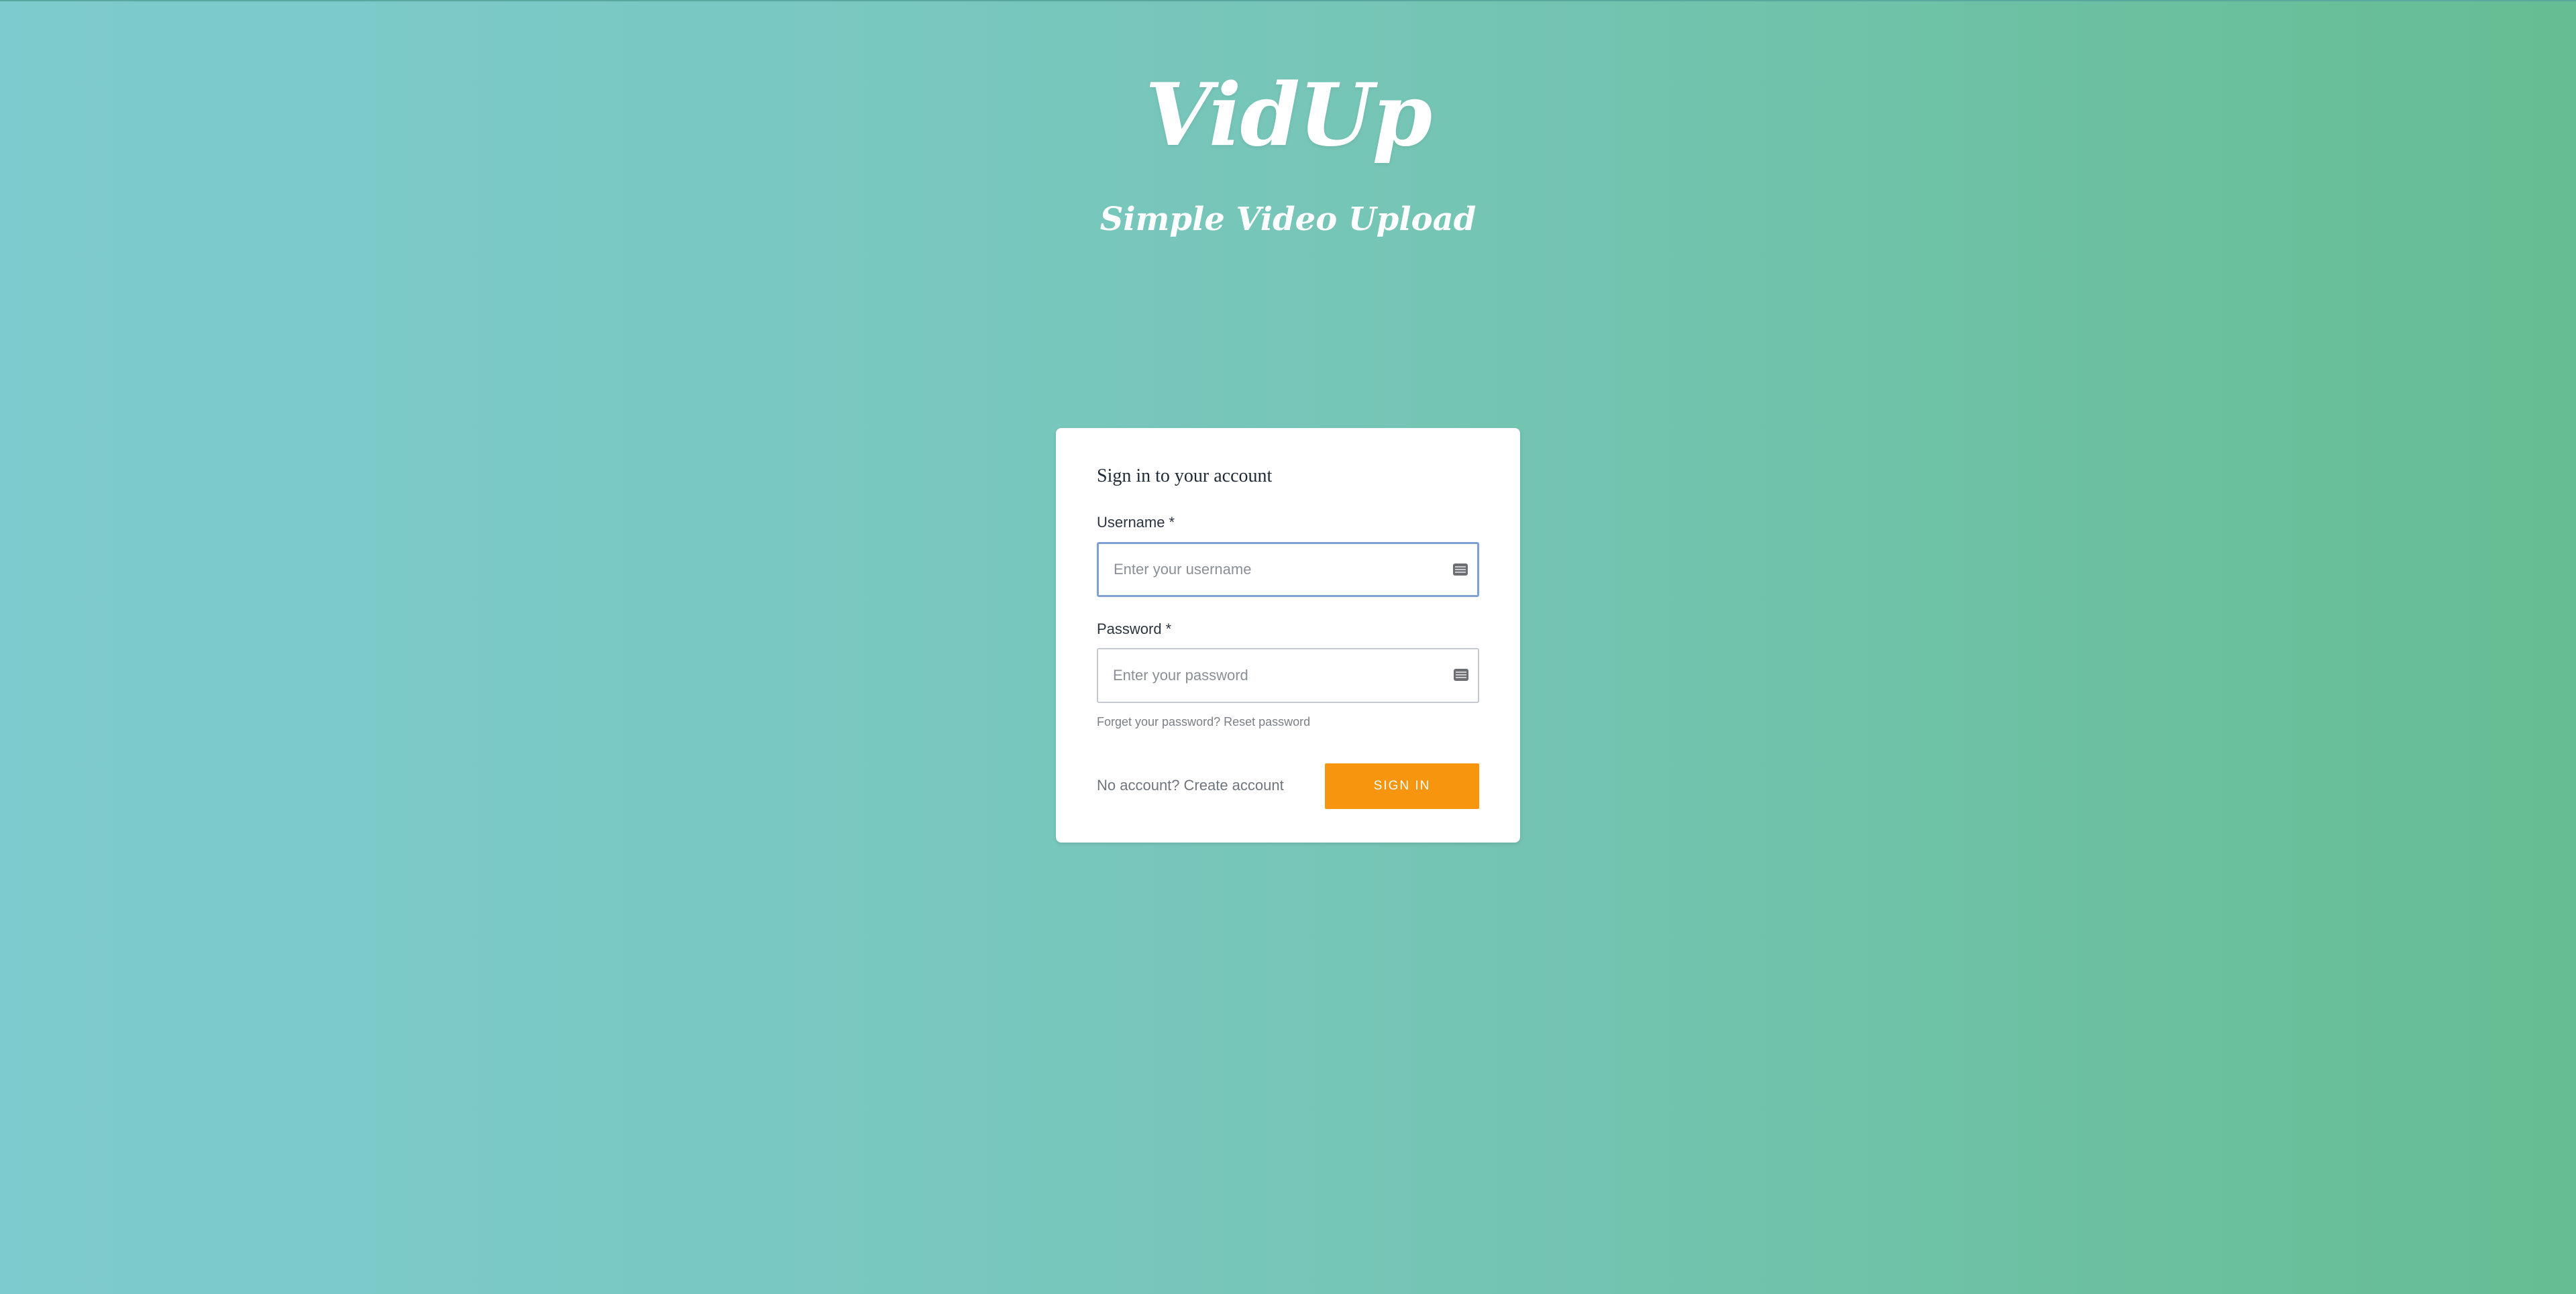 This screenshot has height=1294, width=2576. I want to click on username-label: Username *, so click(1136, 522).